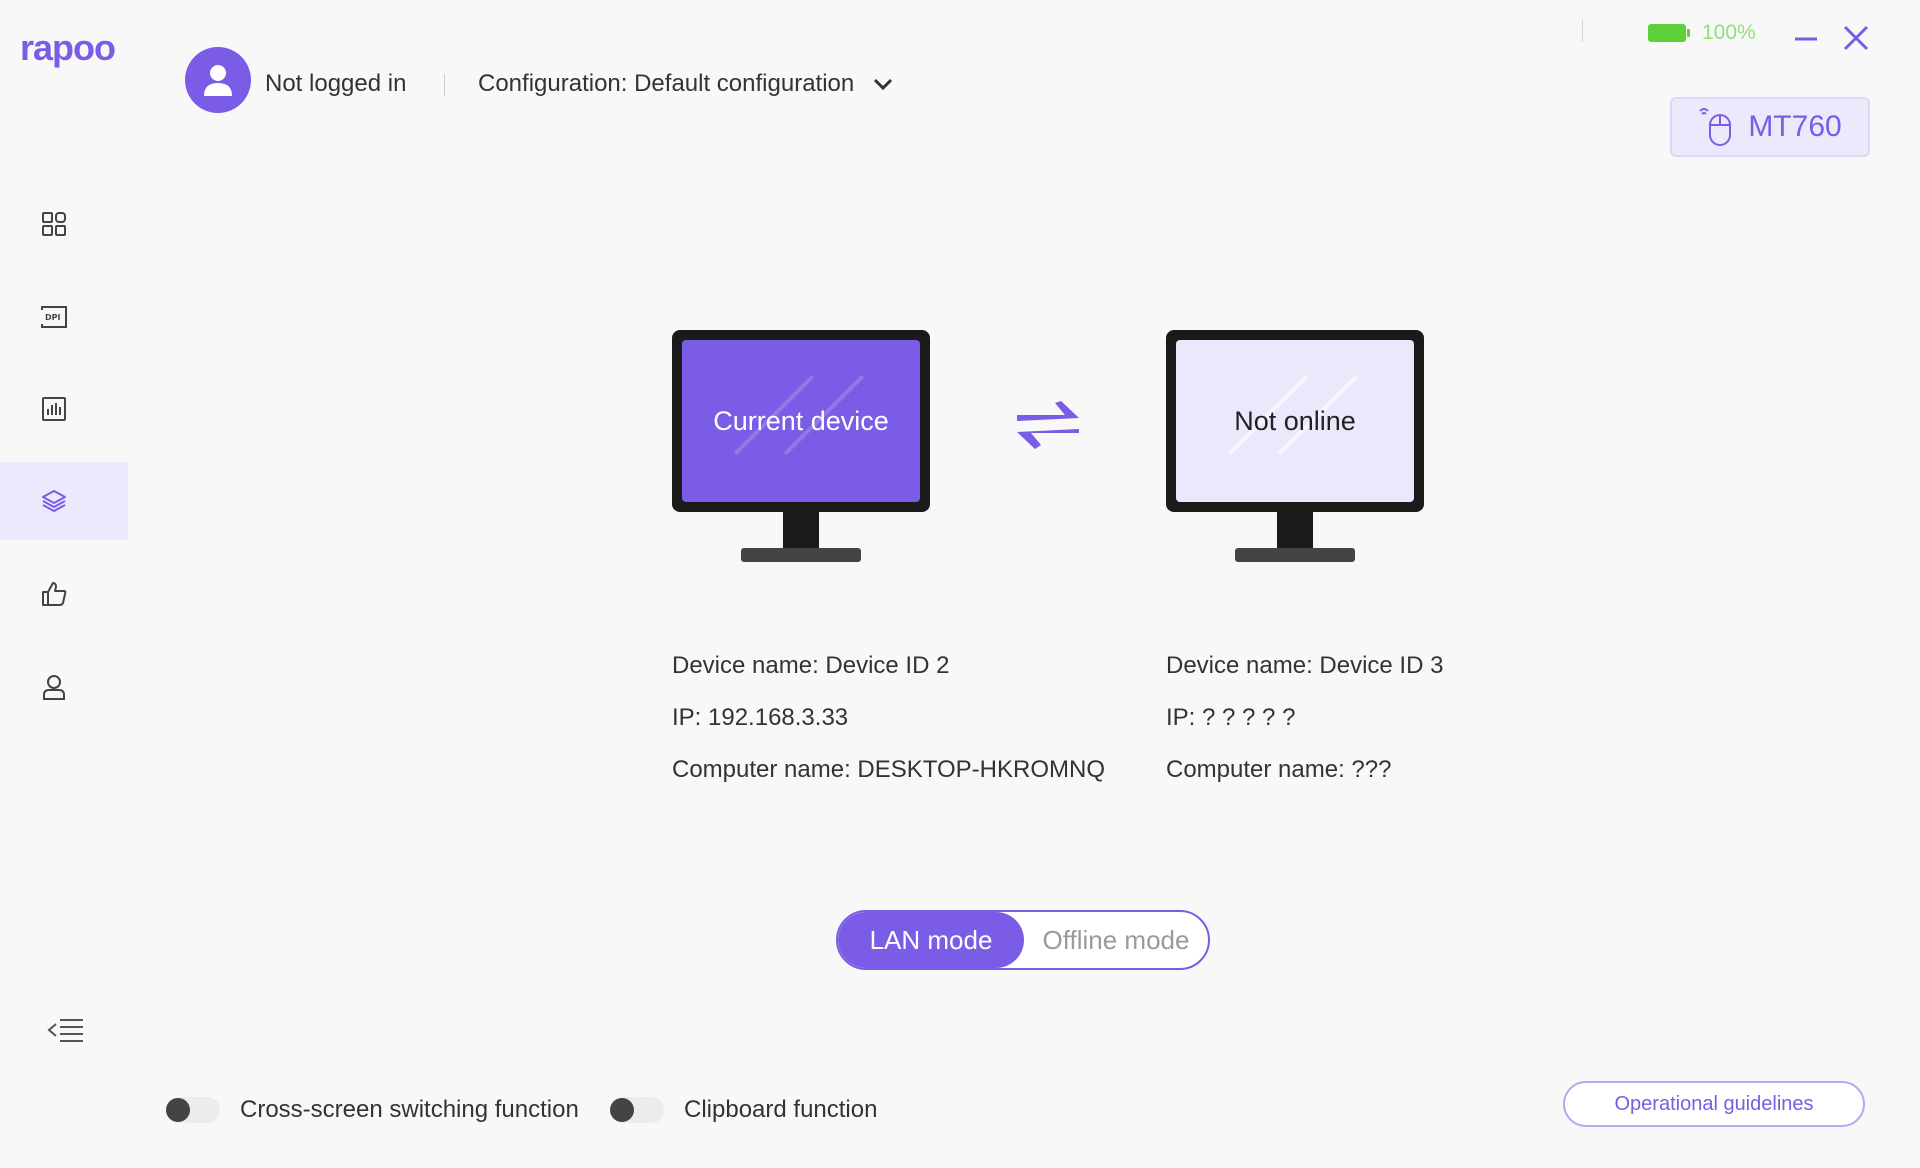  I want to click on configuration-dropdown: Configuration: Default configuration, so click(687, 84).